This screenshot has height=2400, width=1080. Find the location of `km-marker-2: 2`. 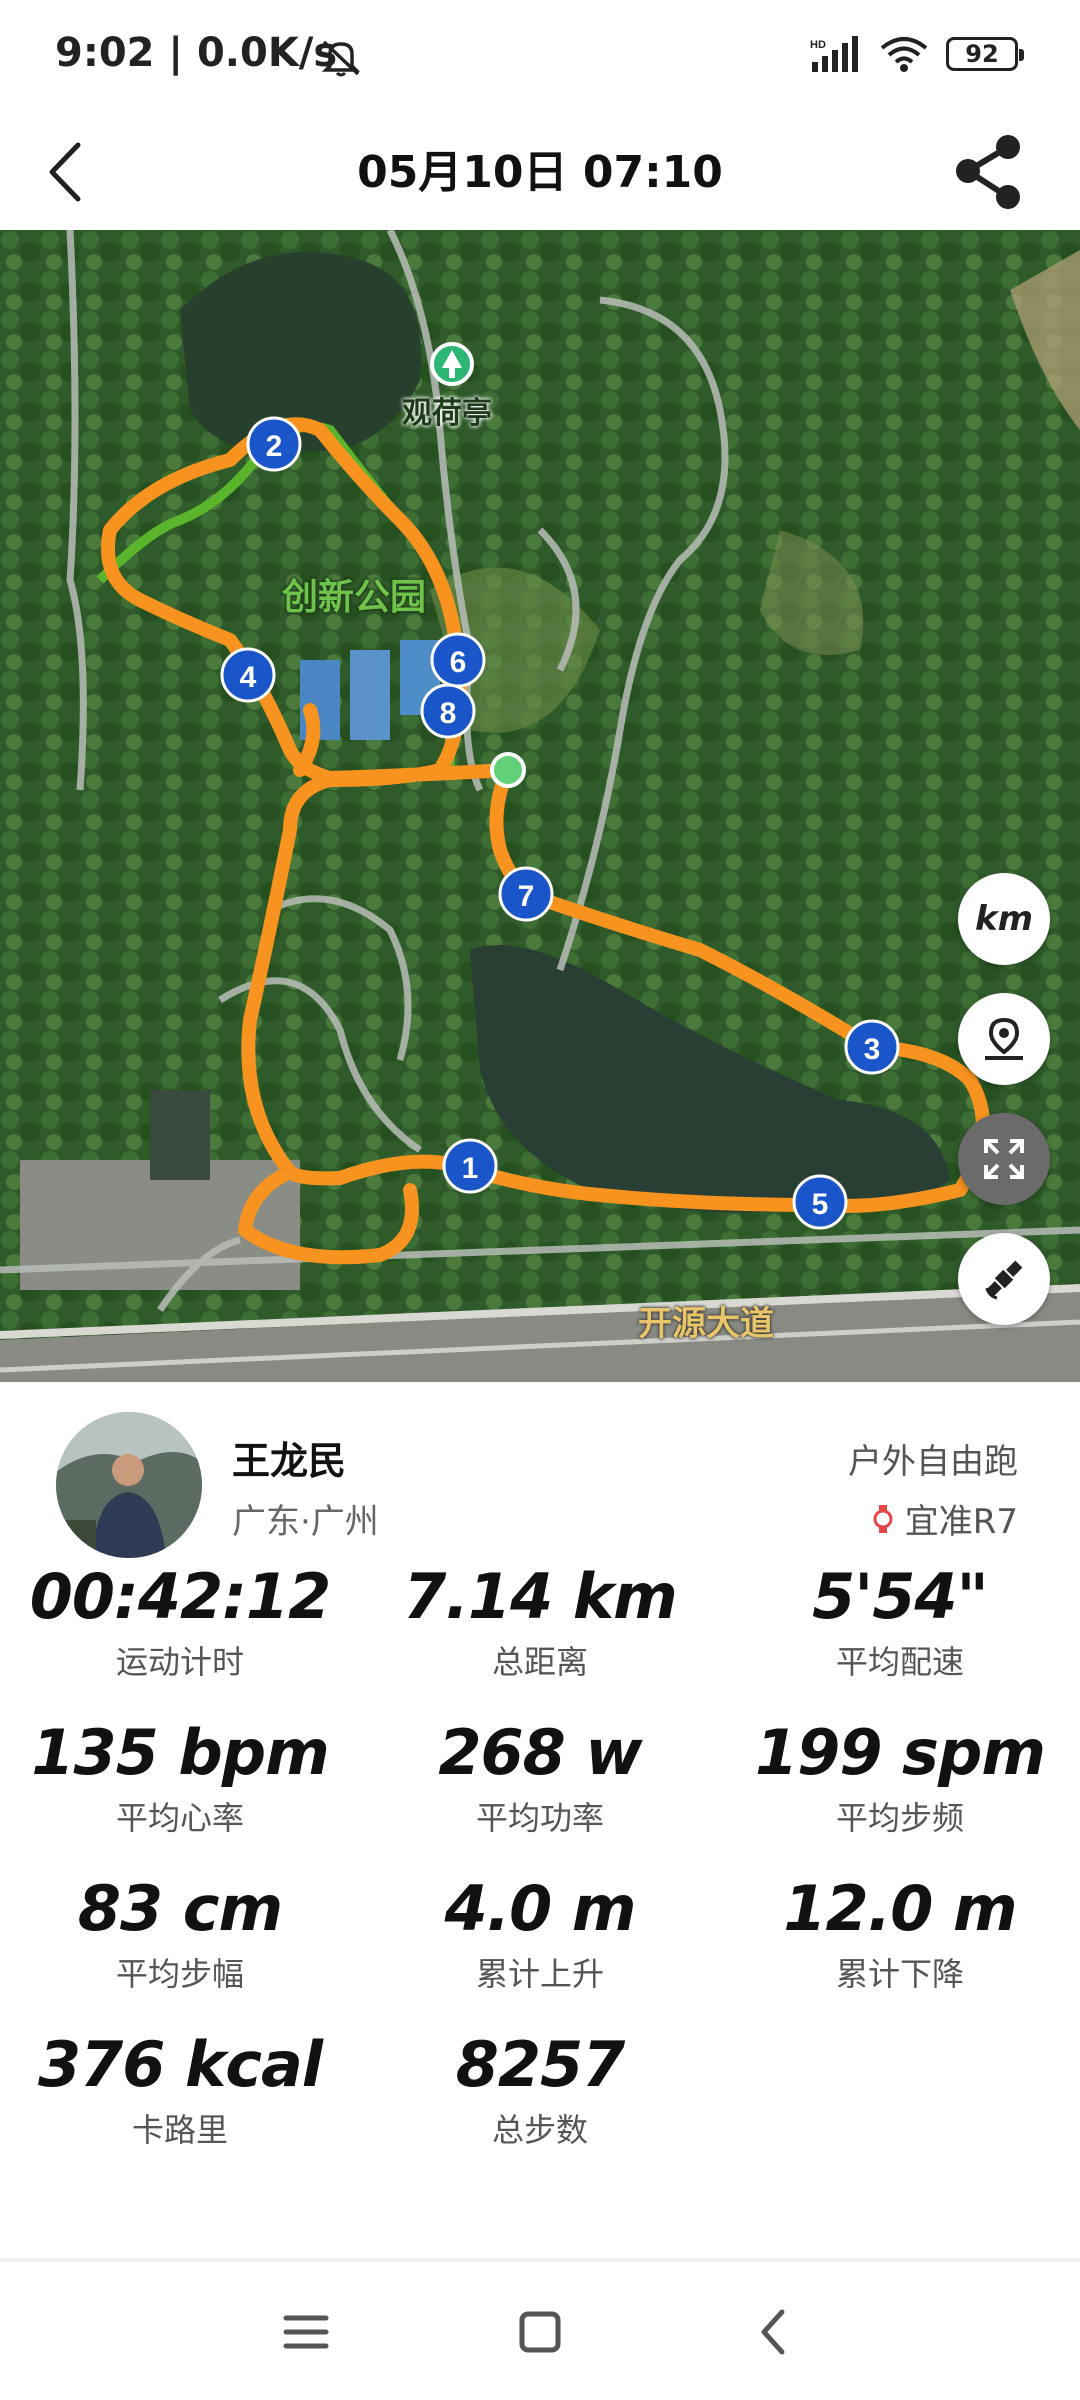

km-marker-2: 2 is located at coordinates (274, 444).